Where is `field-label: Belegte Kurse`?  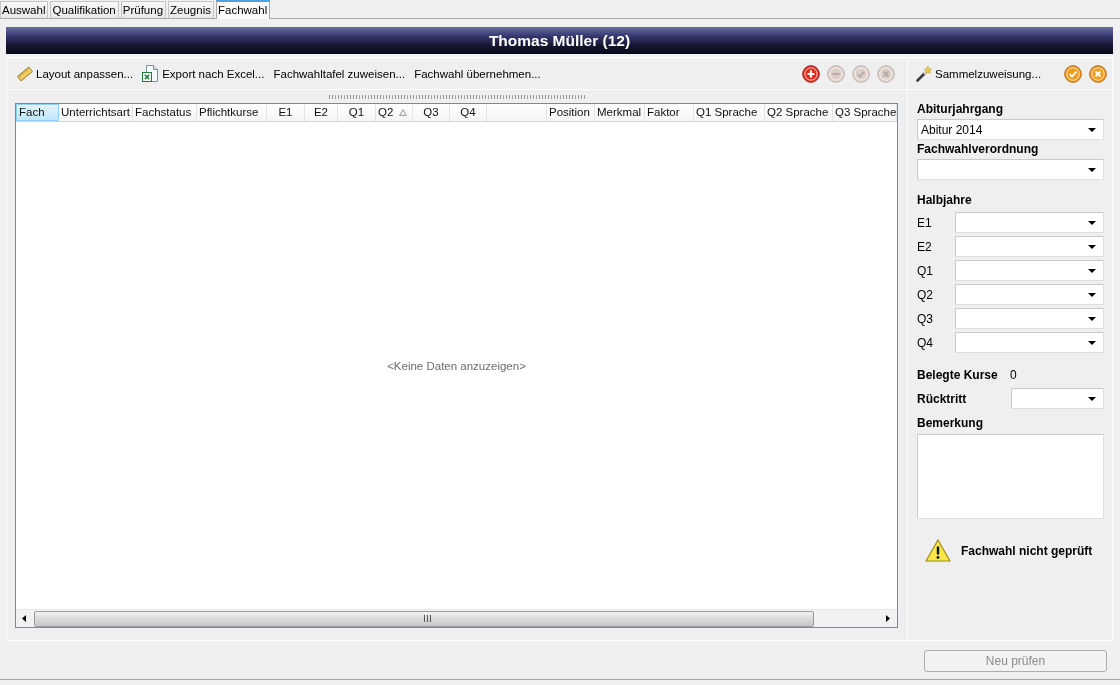 field-label: Belegte Kurse is located at coordinates (958, 375).